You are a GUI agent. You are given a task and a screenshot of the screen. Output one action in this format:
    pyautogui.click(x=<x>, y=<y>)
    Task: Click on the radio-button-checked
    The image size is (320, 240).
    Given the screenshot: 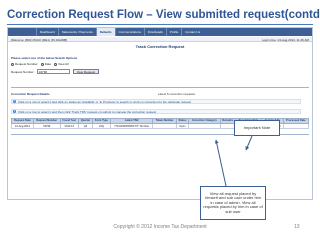 What is the action you would take?
    pyautogui.click(x=12, y=64)
    